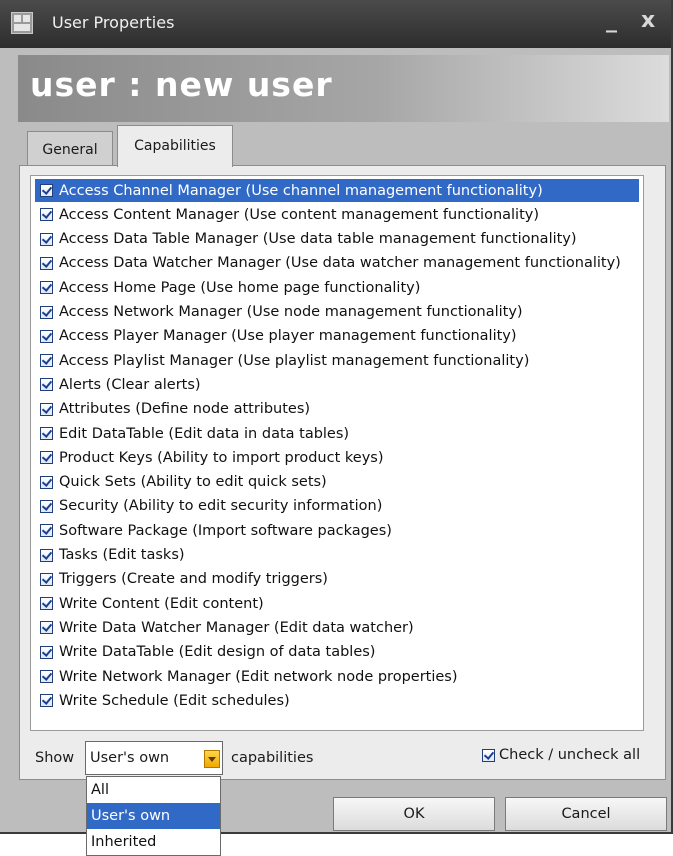 The image size is (673, 856). I want to click on show-filter-select: User's own, so click(154, 758).